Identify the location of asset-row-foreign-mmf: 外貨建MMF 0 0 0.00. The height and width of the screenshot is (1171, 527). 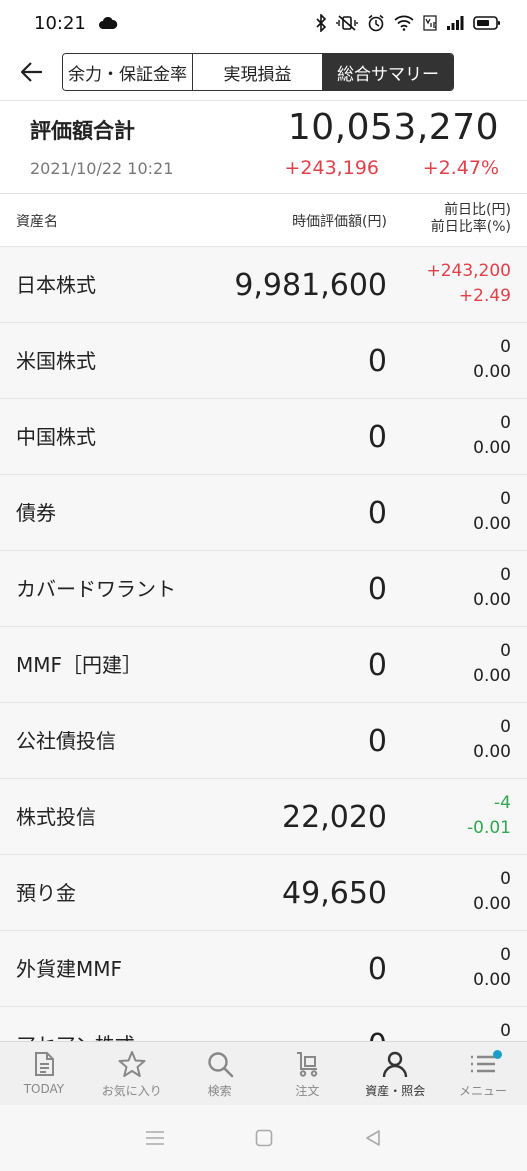
(263, 968).